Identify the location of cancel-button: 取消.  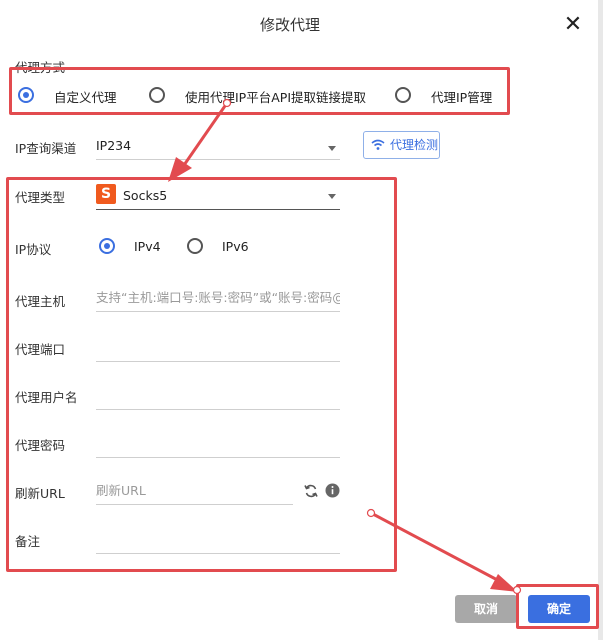
(486, 609).